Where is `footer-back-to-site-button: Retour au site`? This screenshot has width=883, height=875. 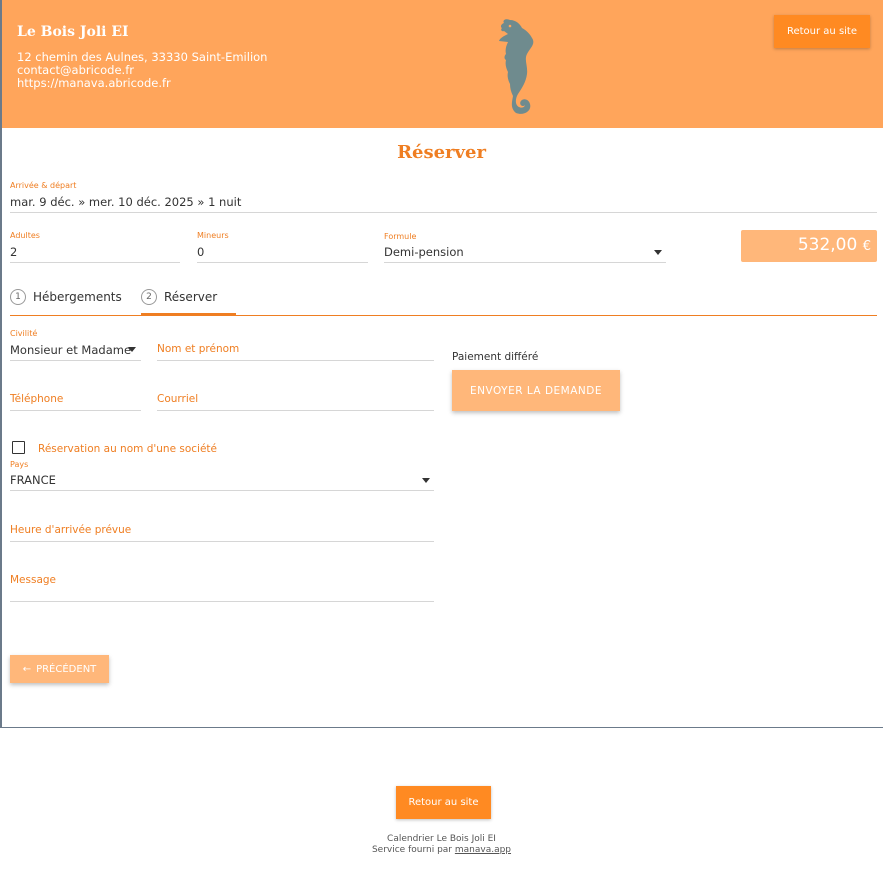
footer-back-to-site-button: Retour au site is located at coordinates (443, 802).